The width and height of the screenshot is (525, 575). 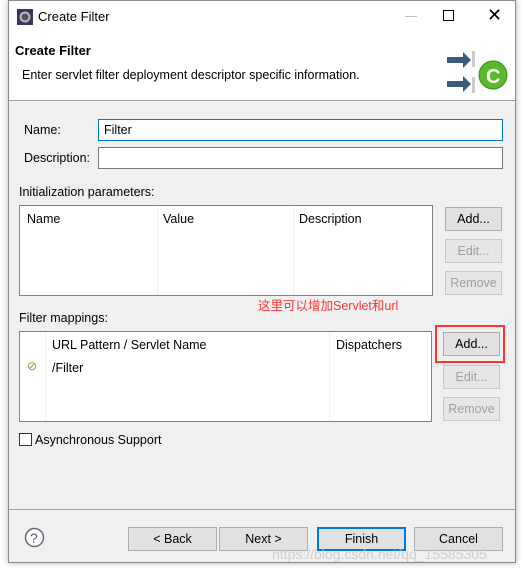 I want to click on filter-mappings-label: Filter mappings:, so click(x=63, y=318).